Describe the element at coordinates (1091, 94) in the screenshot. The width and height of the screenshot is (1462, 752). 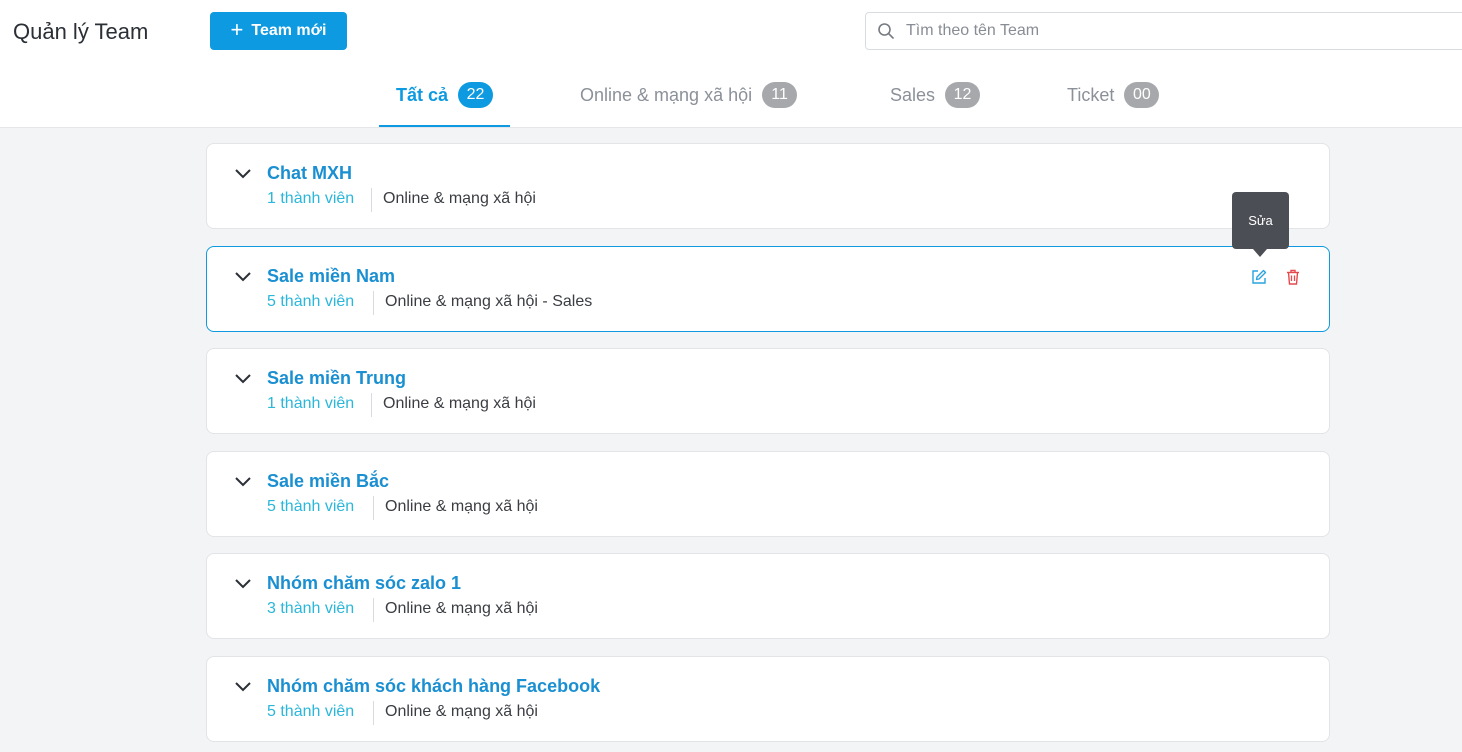
I see `tab-label: Ticket` at that location.